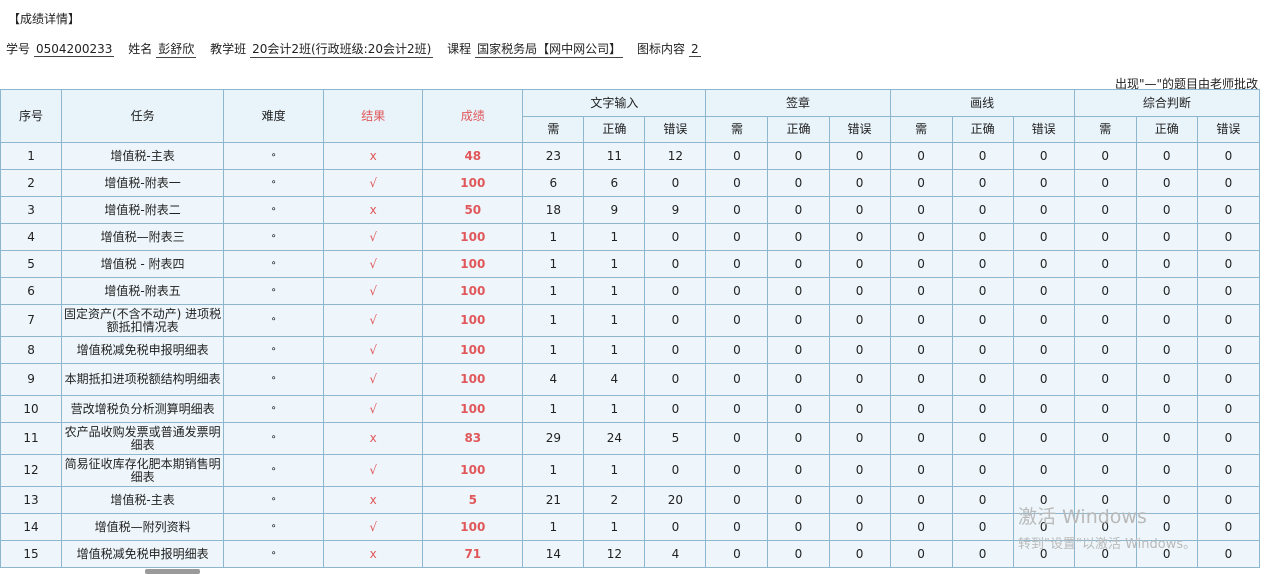 This screenshot has width=1266, height=574. I want to click on subheader-wrong: 错误, so click(1228, 129).